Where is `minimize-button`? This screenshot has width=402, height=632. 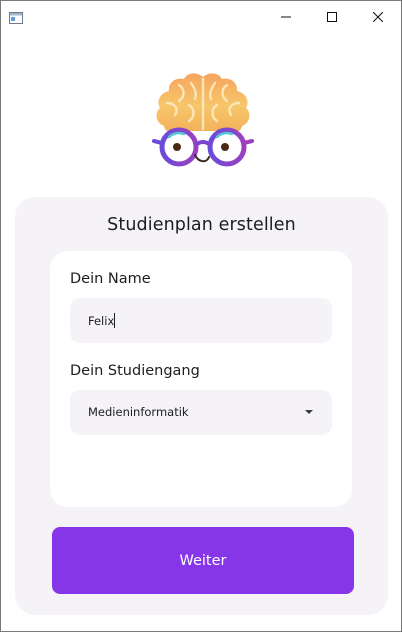
minimize-button is located at coordinates (286, 16).